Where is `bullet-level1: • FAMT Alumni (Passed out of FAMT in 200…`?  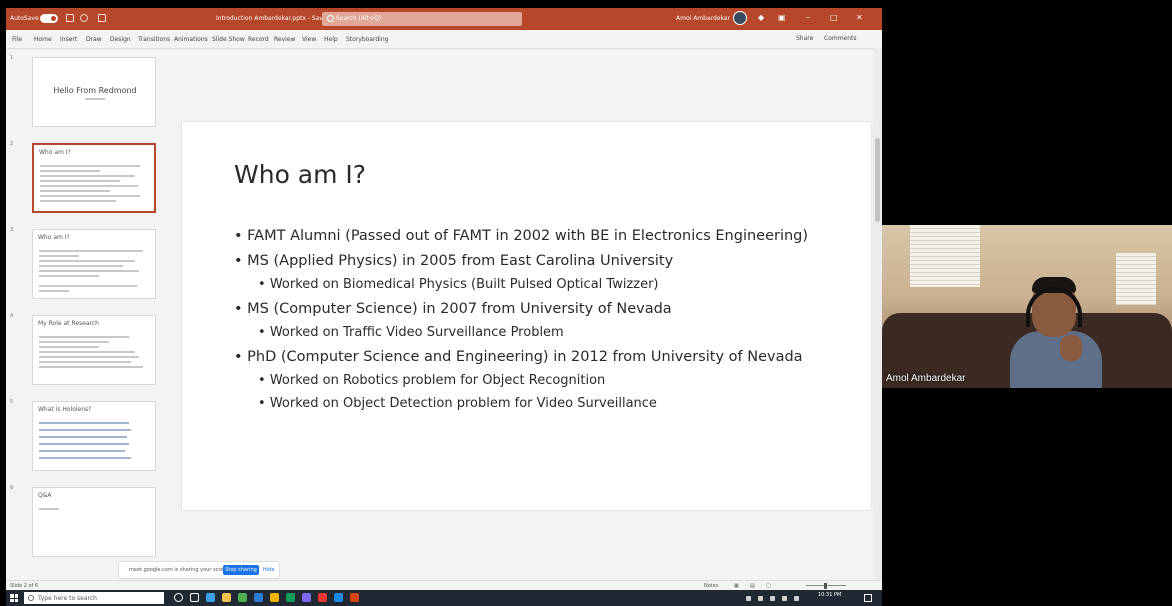
bullet-level1: • FAMT Alumni (Passed out of FAMT in 200… is located at coordinates (521, 236).